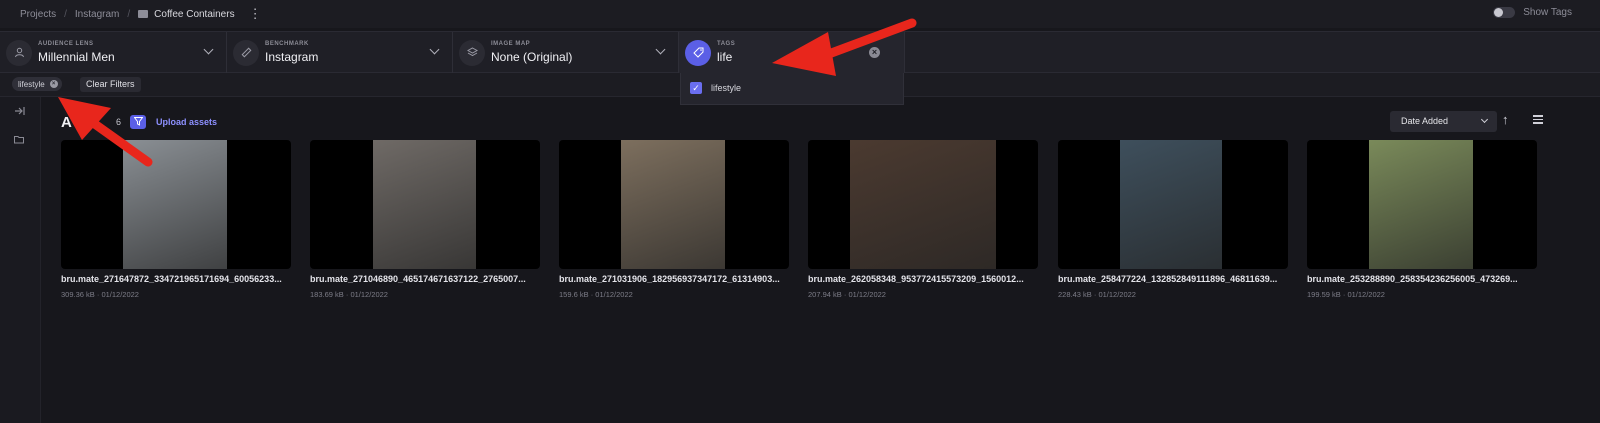 The image size is (1600, 423). Describe the element at coordinates (105, 132) in the screenshot. I see `arrow-to-filter-chip` at that location.